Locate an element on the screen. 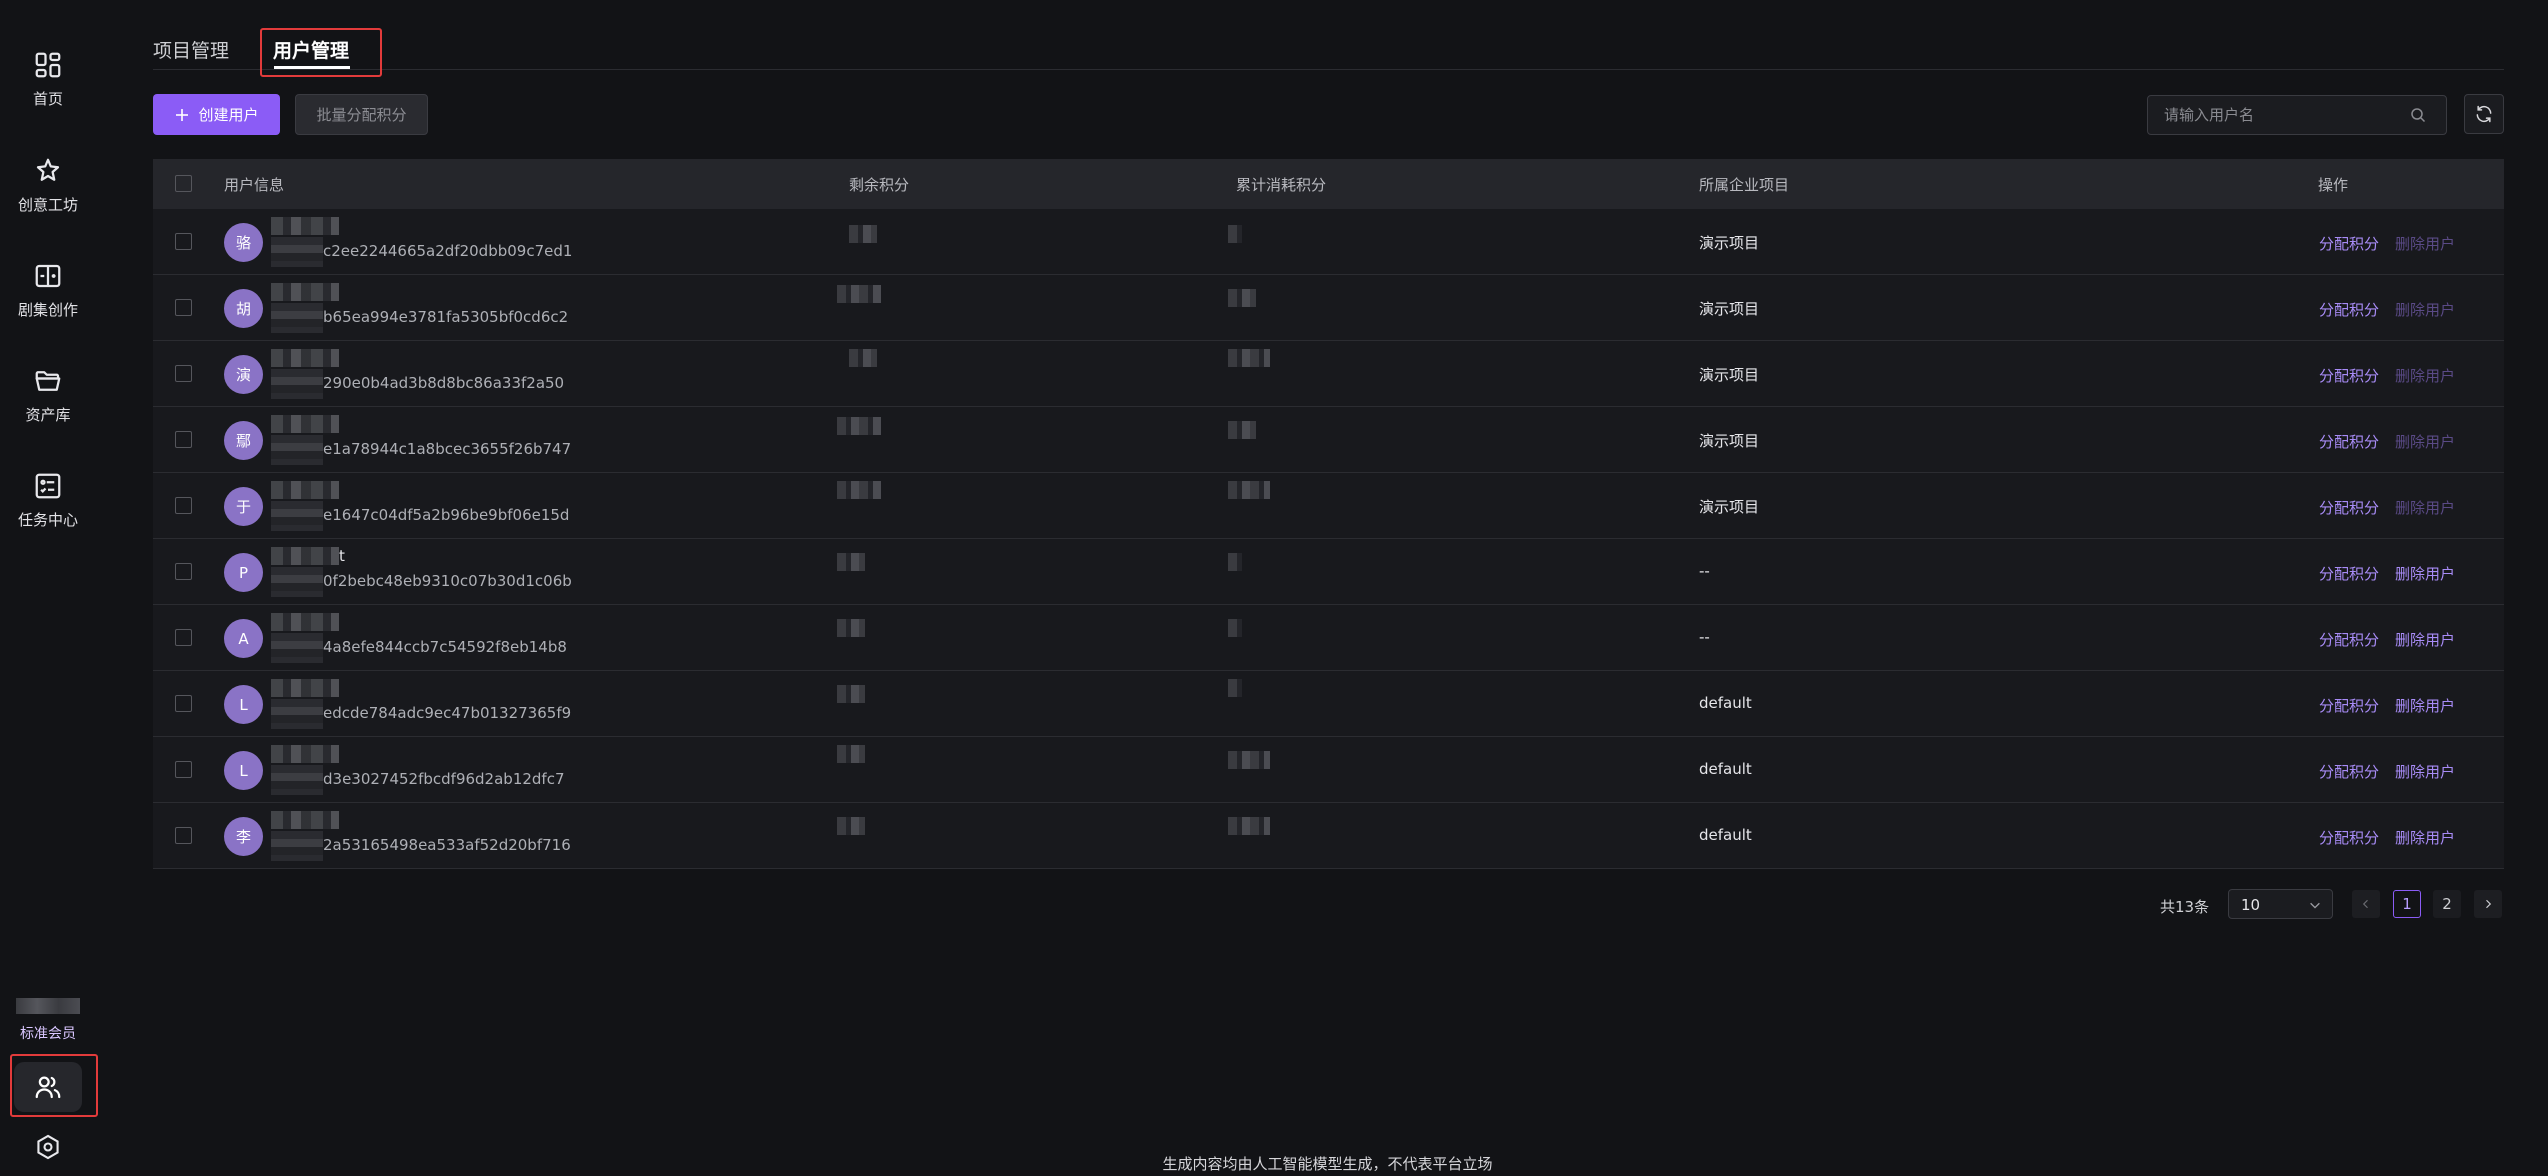  user-id: 0f2bebc48eb9310c07b30d1c06b is located at coordinates (447, 581).